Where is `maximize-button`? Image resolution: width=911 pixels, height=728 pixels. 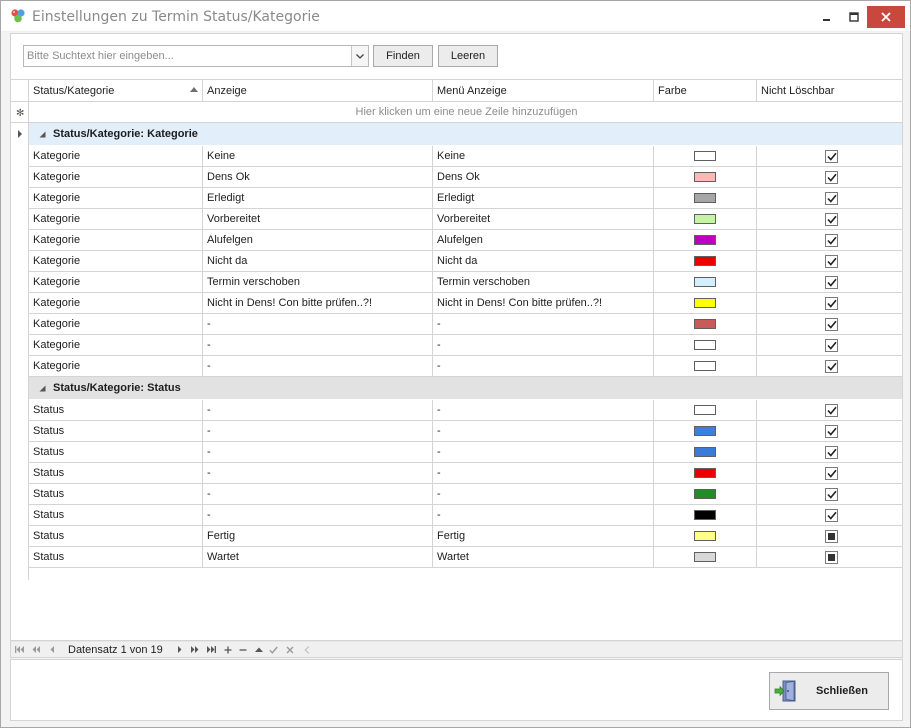 maximize-button is located at coordinates (854, 17).